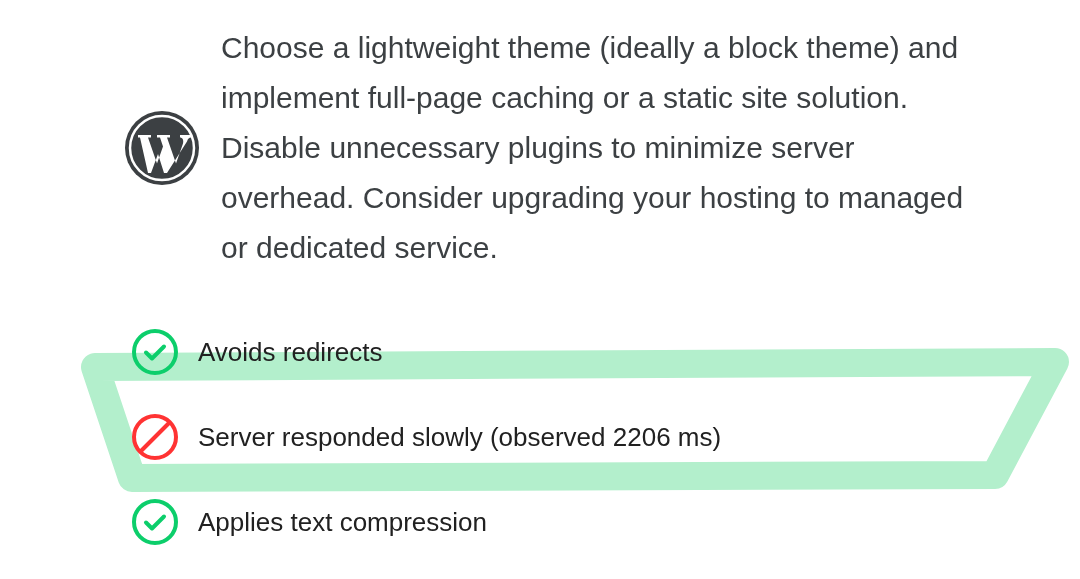  Describe the element at coordinates (343, 522) in the screenshot. I see `audit-label: Applies text compression` at that location.